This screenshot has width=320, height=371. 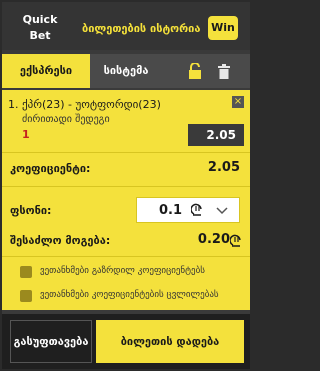 I want to click on place-bet-button: ბილეთის დადება, so click(x=170, y=341).